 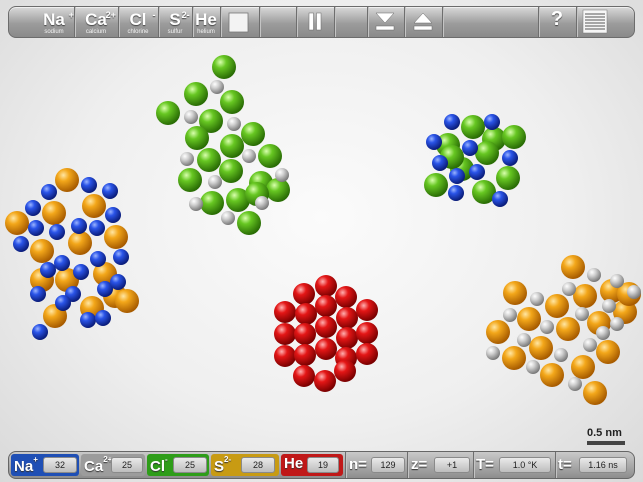 What do you see at coordinates (96, 22) in the screenshot?
I see `calcium-button: Ca 2+ calcium` at bounding box center [96, 22].